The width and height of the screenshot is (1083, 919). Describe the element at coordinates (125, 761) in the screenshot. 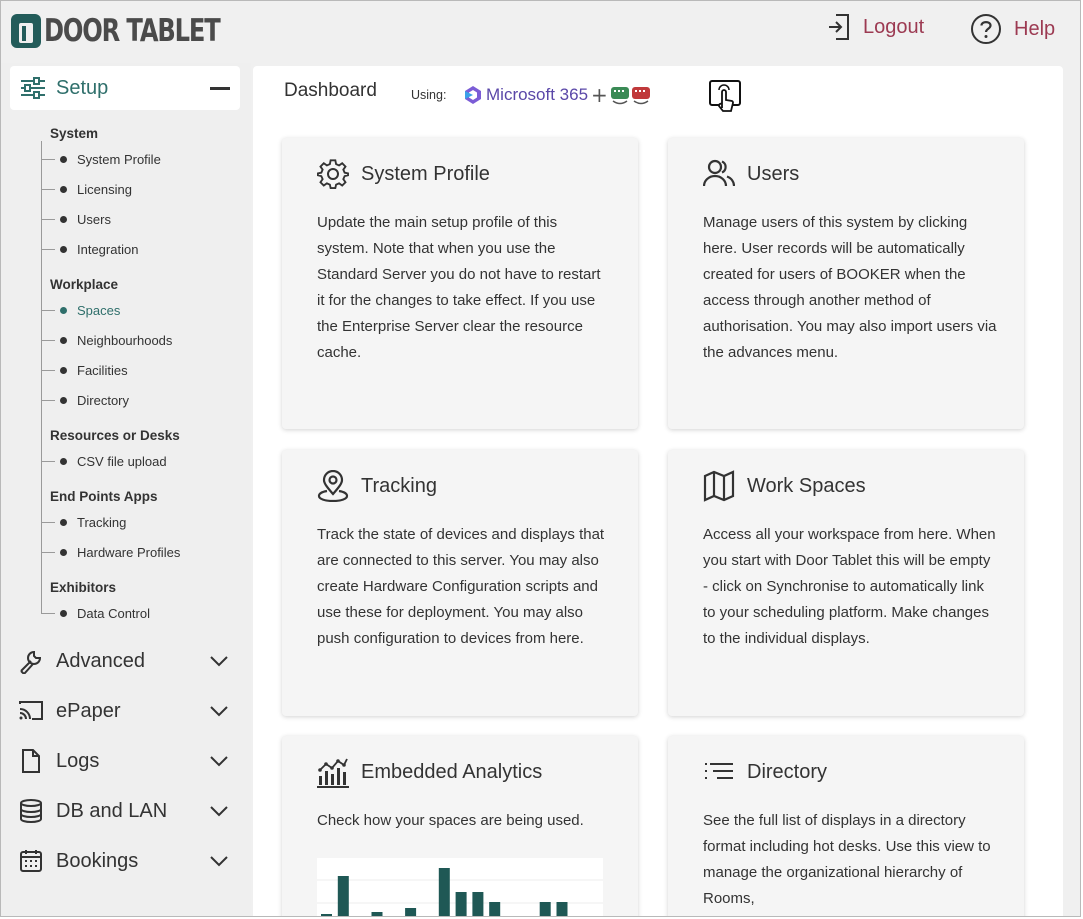

I see `section-logs: Logs` at that location.